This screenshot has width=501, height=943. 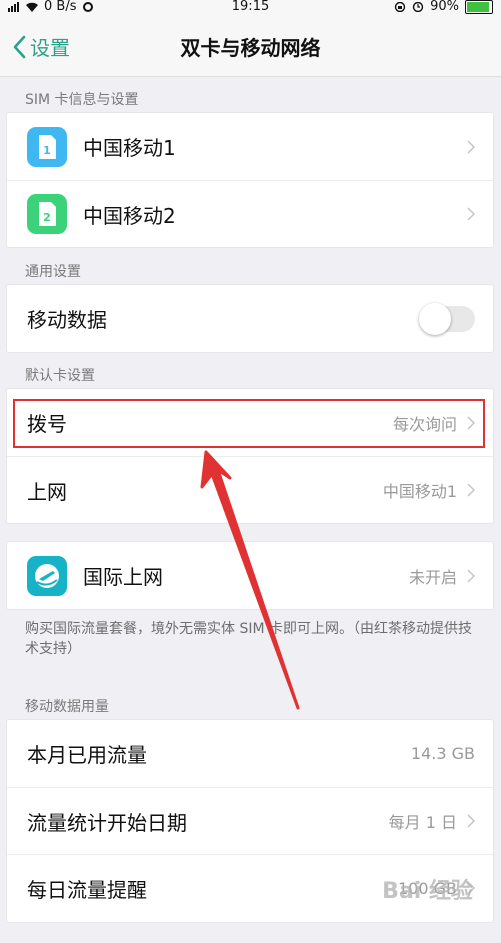 I want to click on sim-card-icon: 2, so click(x=47, y=214).